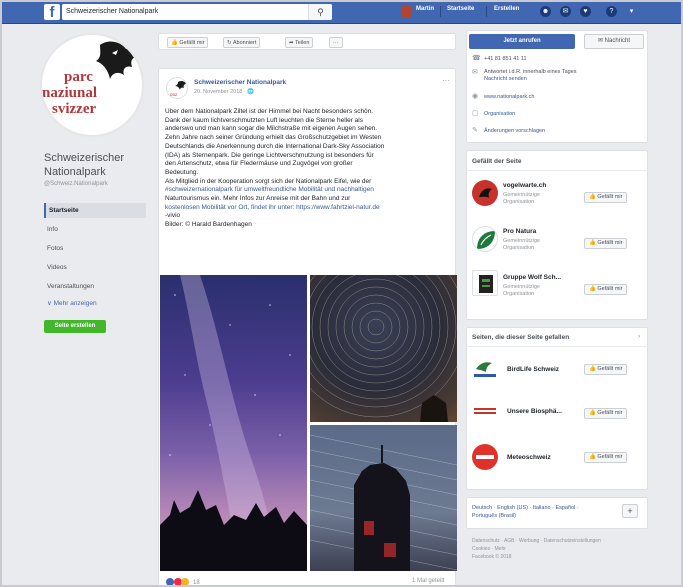 The image size is (683, 587). Describe the element at coordinates (95, 286) in the screenshot. I see `nav-item-events: Veranstaltungen` at that location.